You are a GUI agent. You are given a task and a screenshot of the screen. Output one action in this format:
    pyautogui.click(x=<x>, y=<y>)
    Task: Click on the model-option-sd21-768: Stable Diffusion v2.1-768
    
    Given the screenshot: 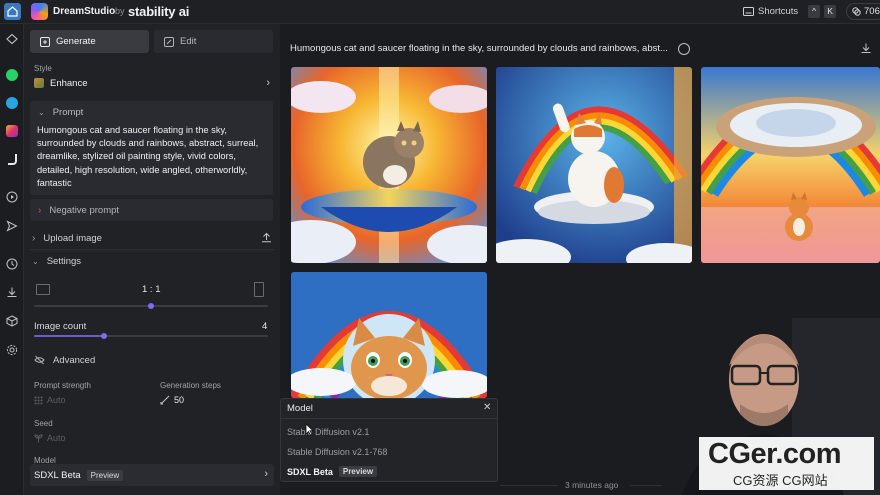 What is the action you would take?
    pyautogui.click(x=337, y=452)
    